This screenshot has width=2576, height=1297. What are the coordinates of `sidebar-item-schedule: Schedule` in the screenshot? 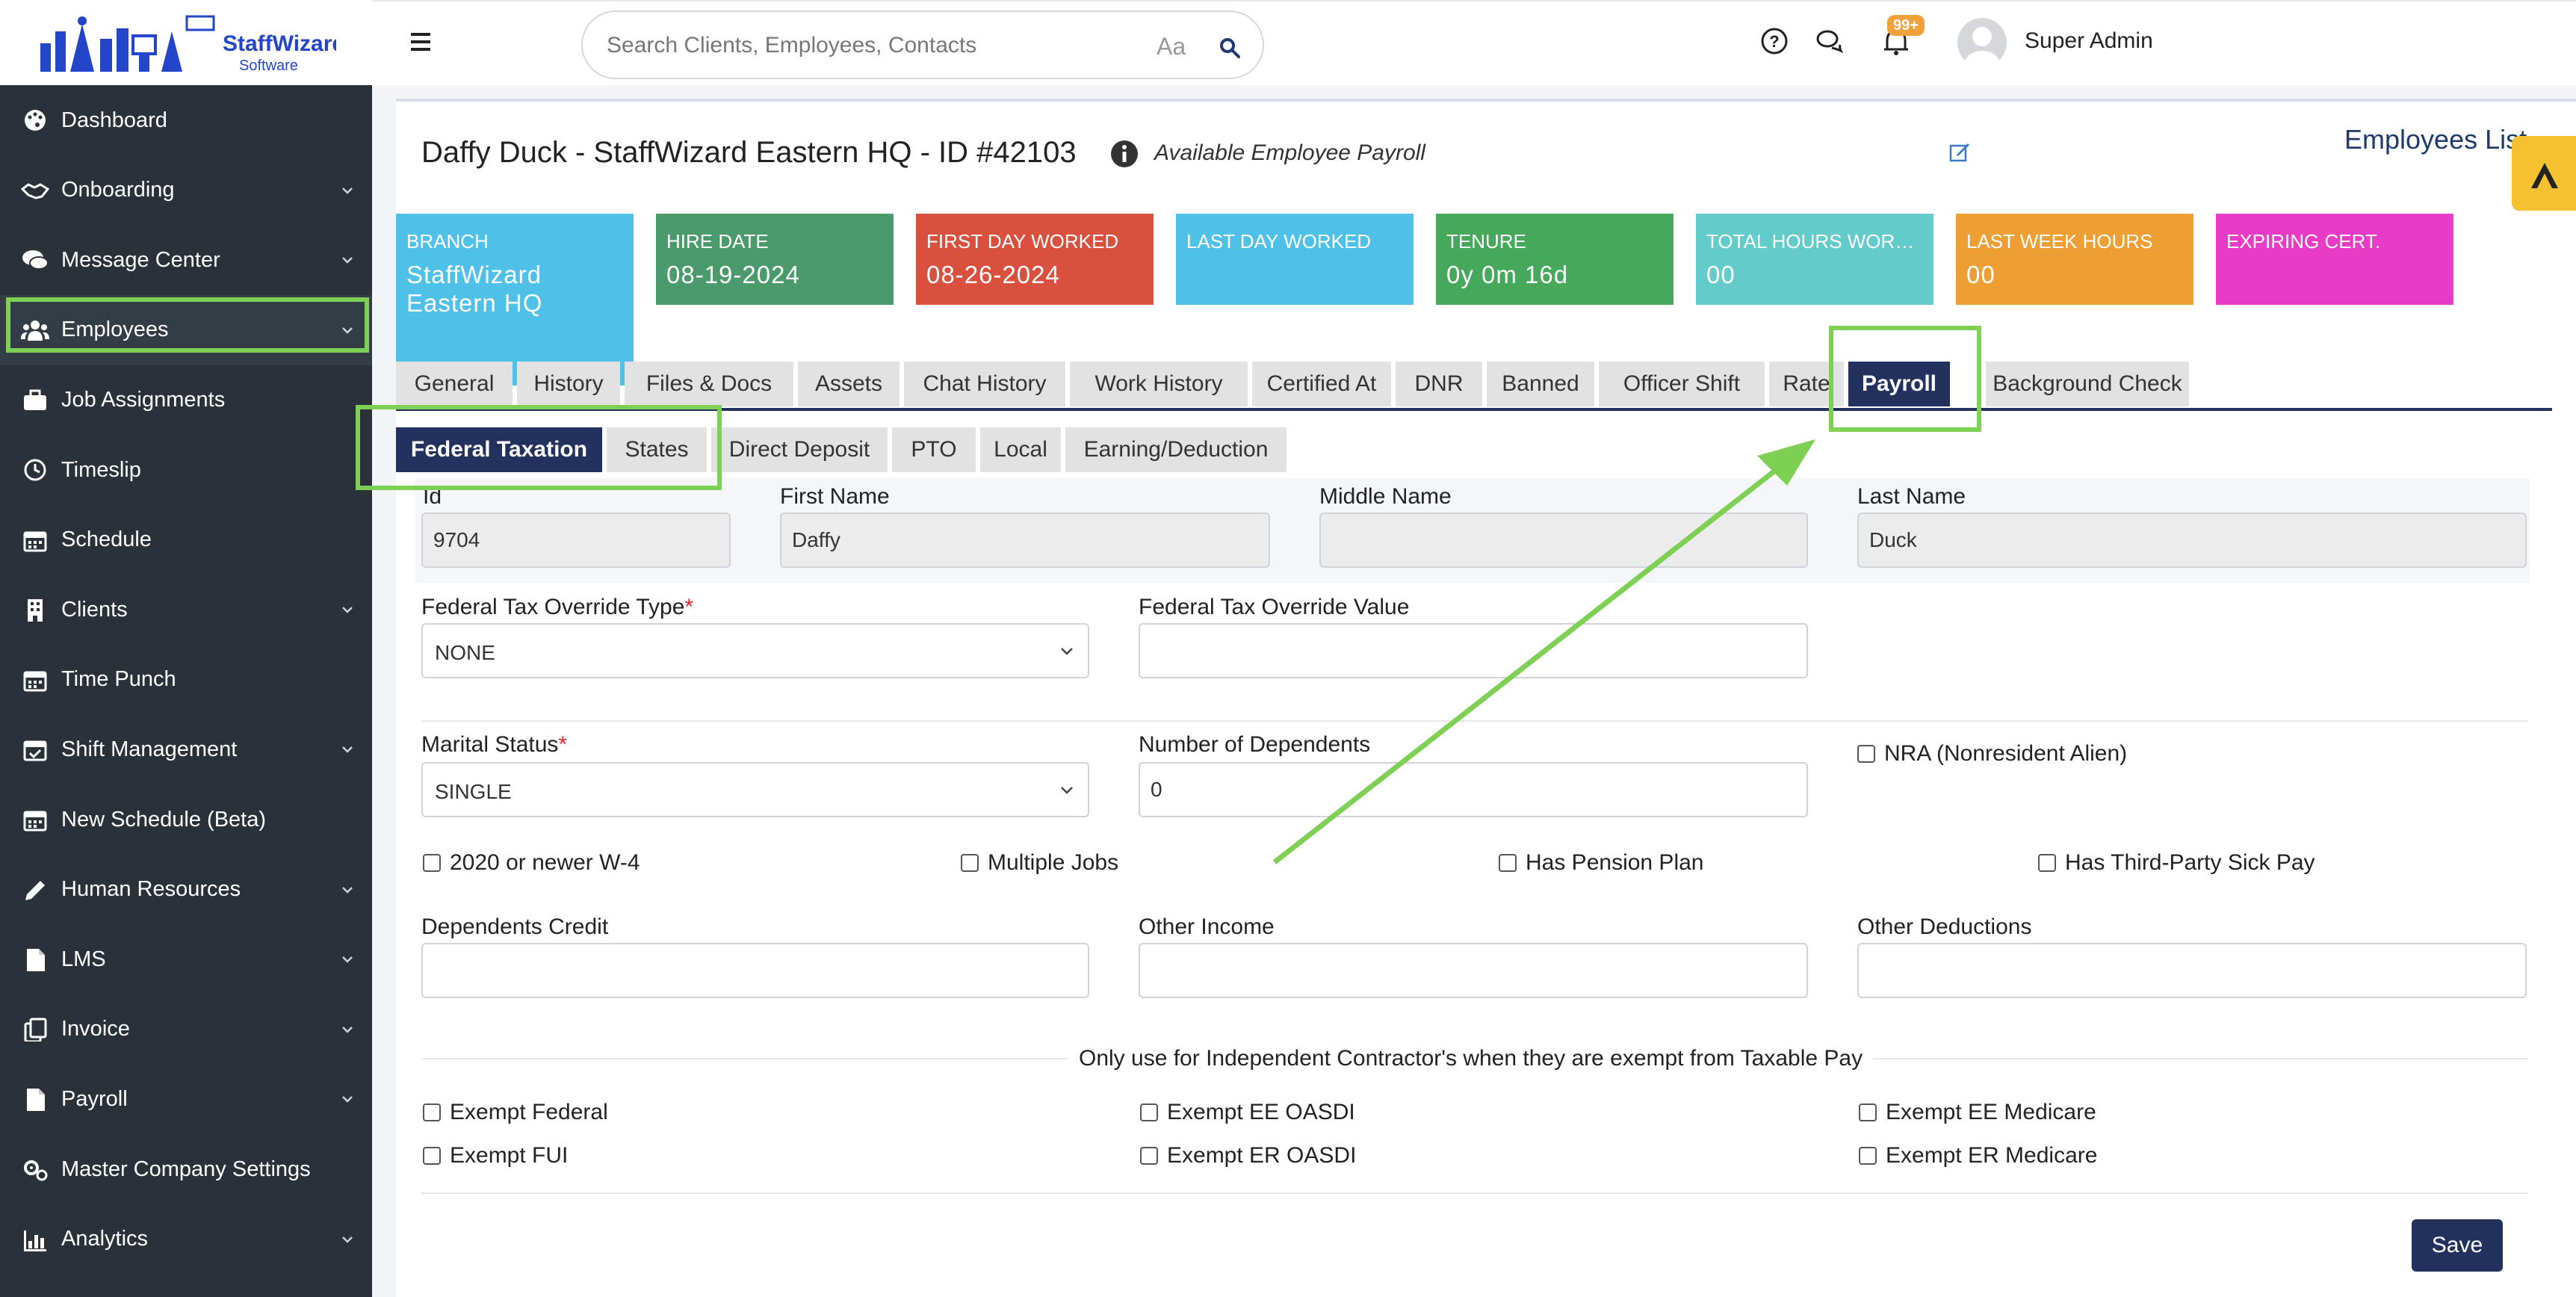 It's located at (186, 540).